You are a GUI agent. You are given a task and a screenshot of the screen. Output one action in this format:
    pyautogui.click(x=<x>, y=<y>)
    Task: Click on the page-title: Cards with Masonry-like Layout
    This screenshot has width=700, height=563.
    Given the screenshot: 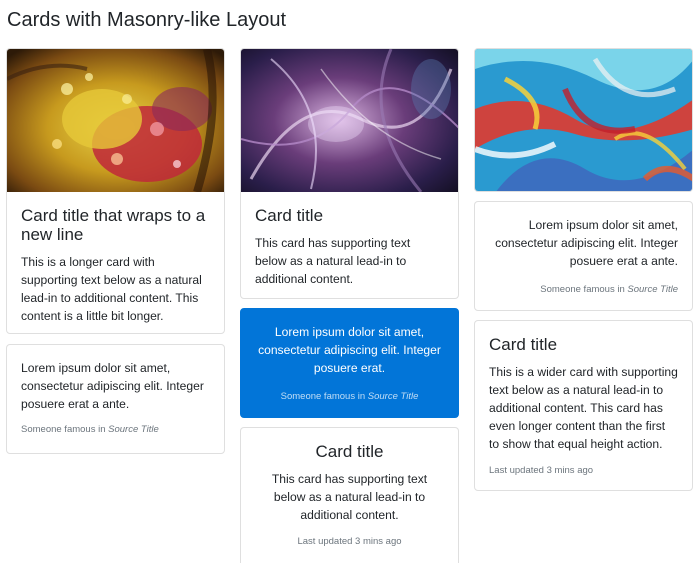 What is the action you would take?
    pyautogui.click(x=146, y=20)
    